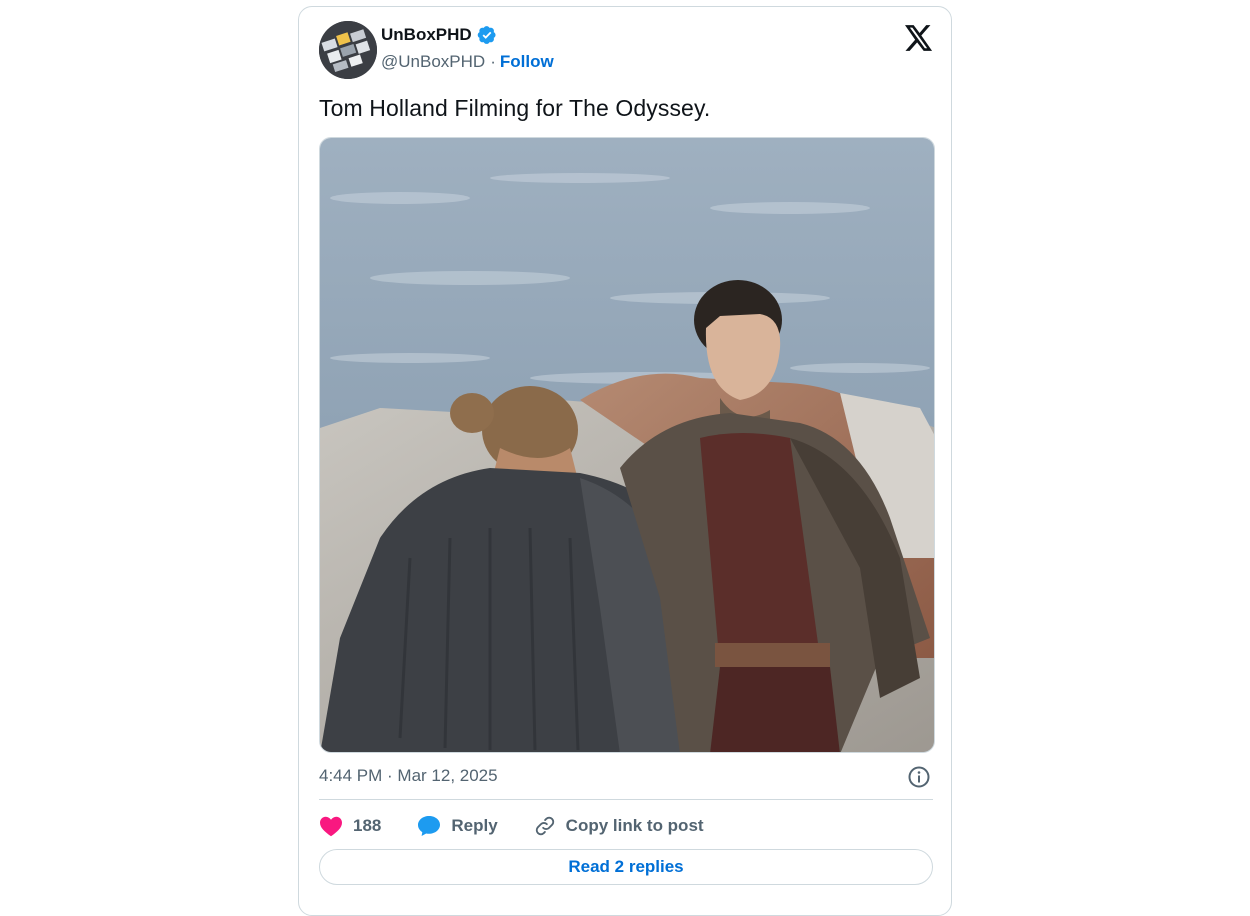 This screenshot has width=1250, height=916. What do you see at coordinates (634, 825) in the screenshot?
I see `copy-link-label: Copy link to post` at bounding box center [634, 825].